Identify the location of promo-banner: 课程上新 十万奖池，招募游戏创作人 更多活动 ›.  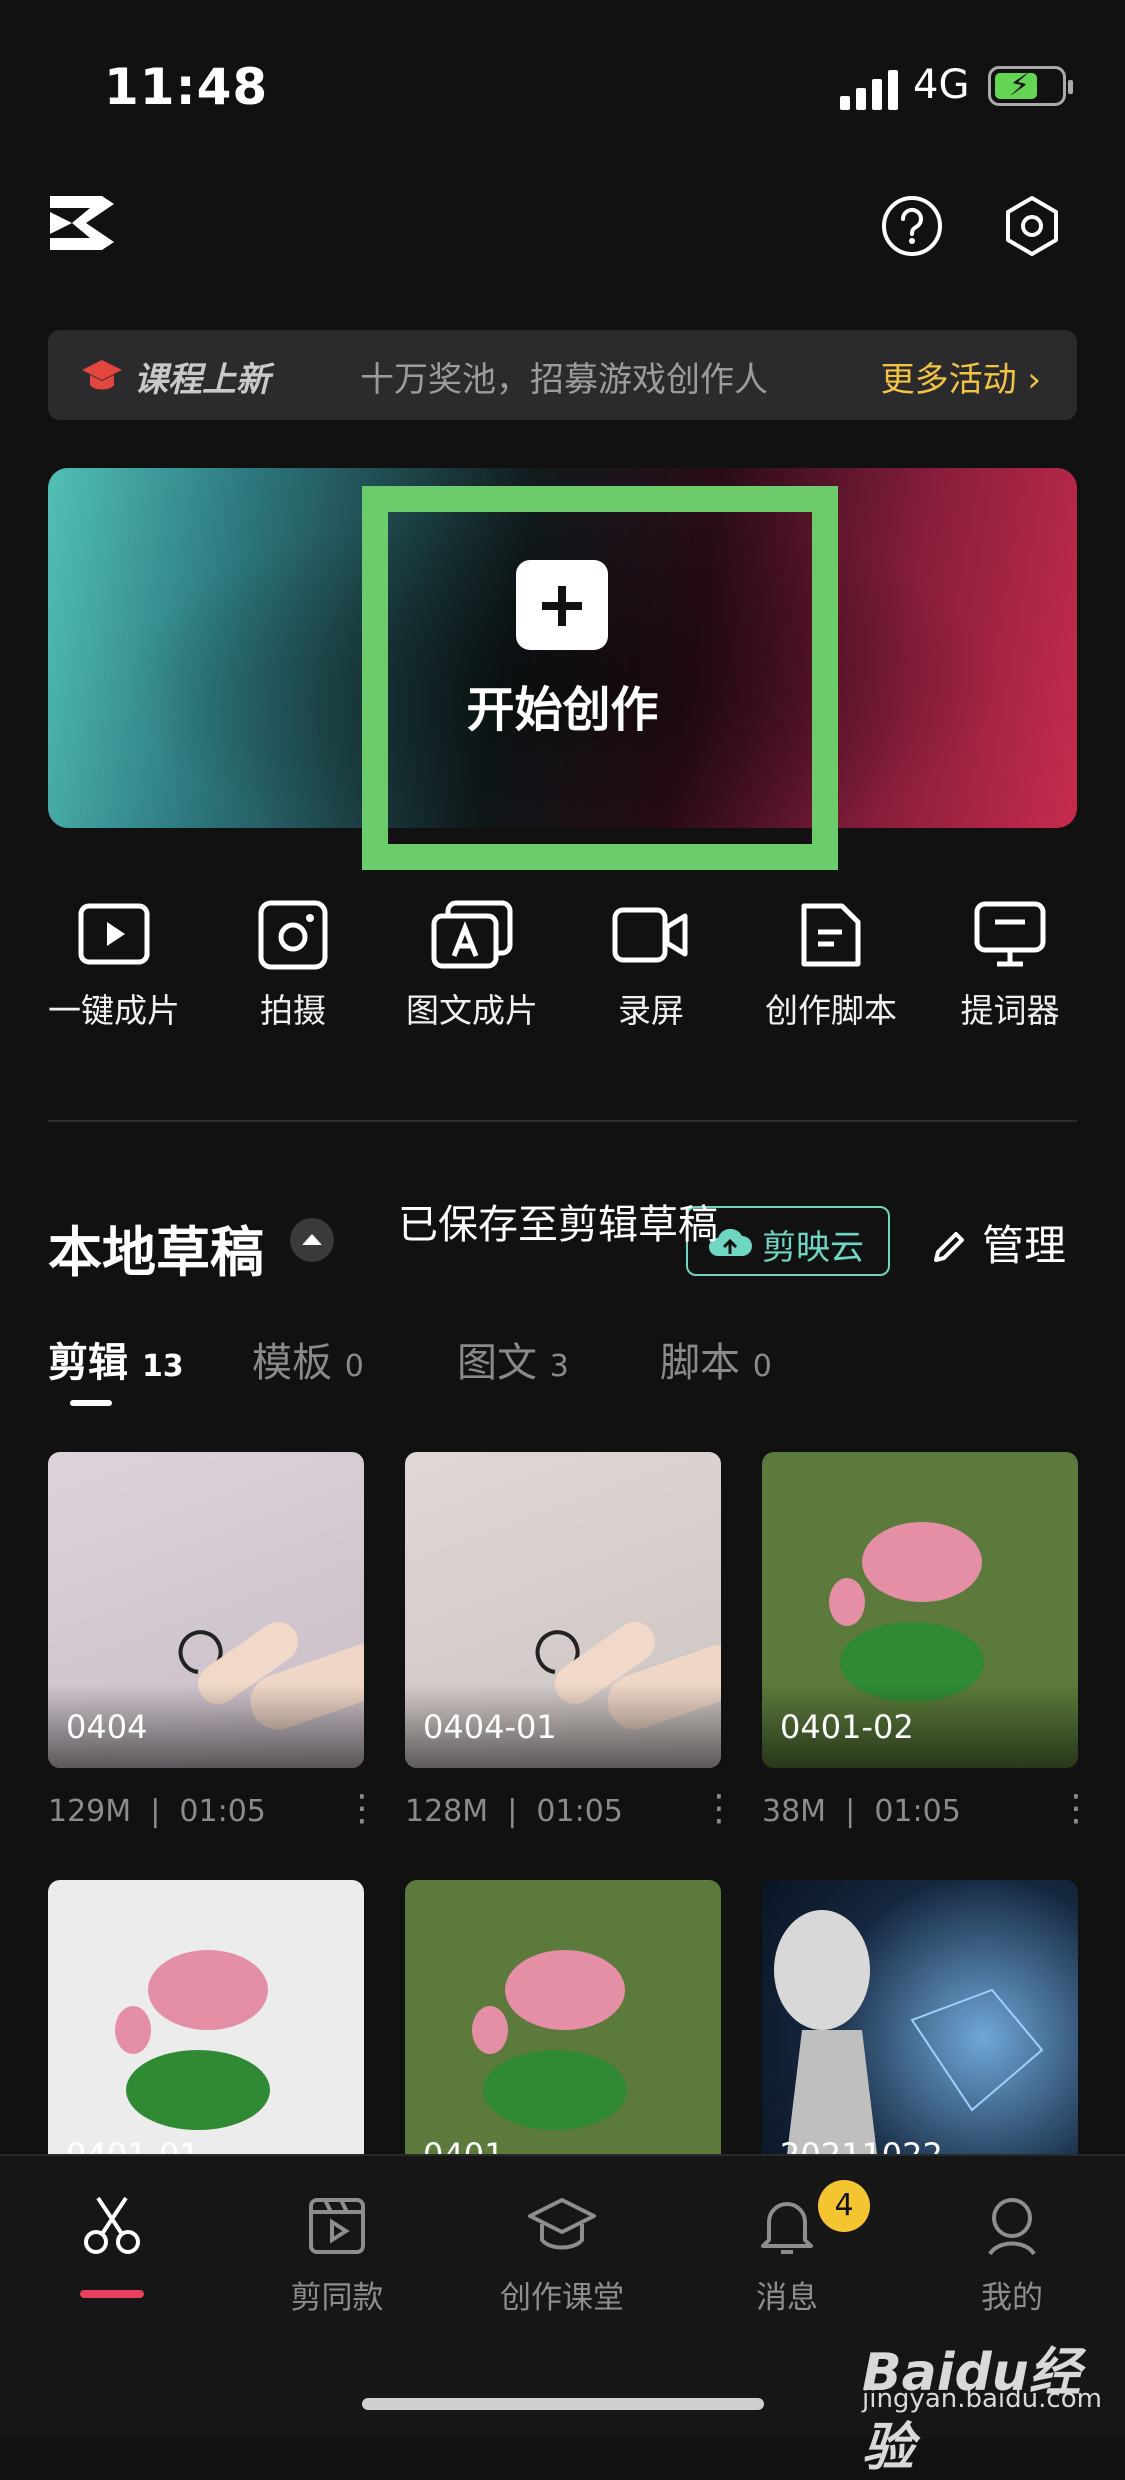
(562, 375).